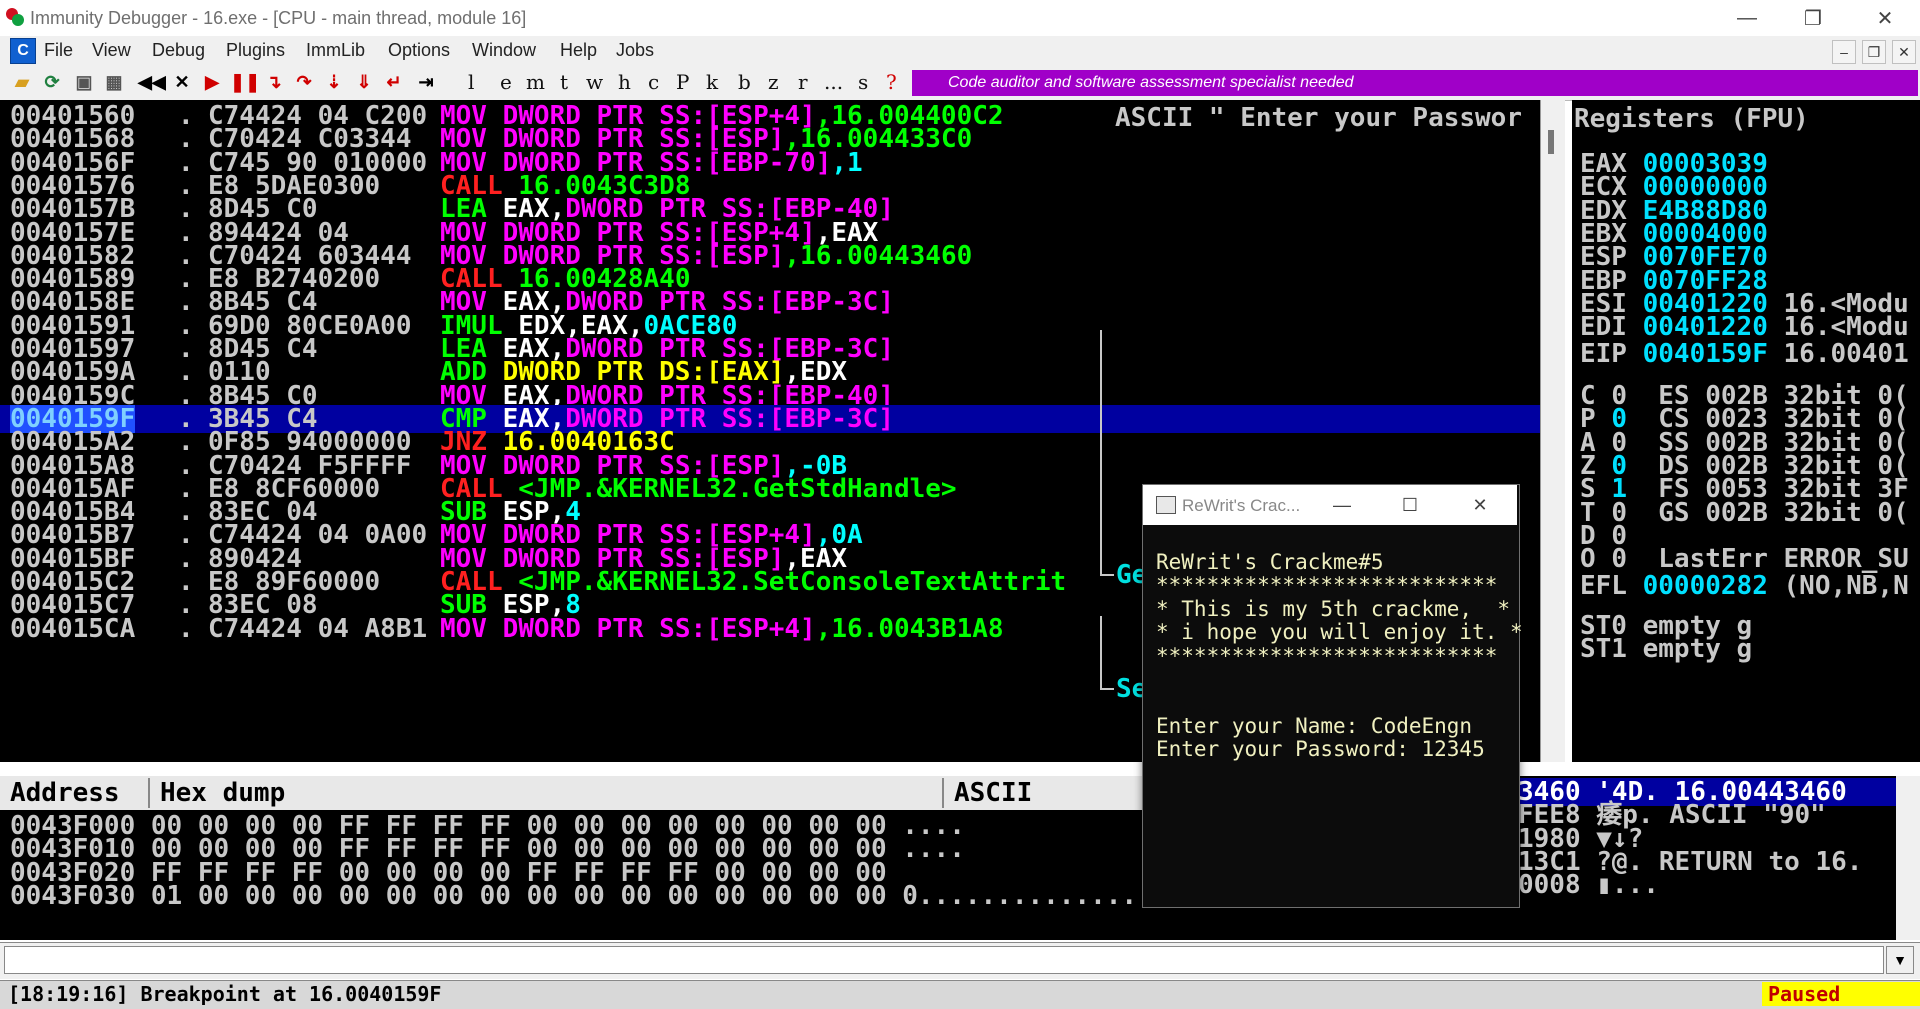 The height and width of the screenshot is (1009, 1920). I want to click on console-minimize-button: —, so click(1342, 505).